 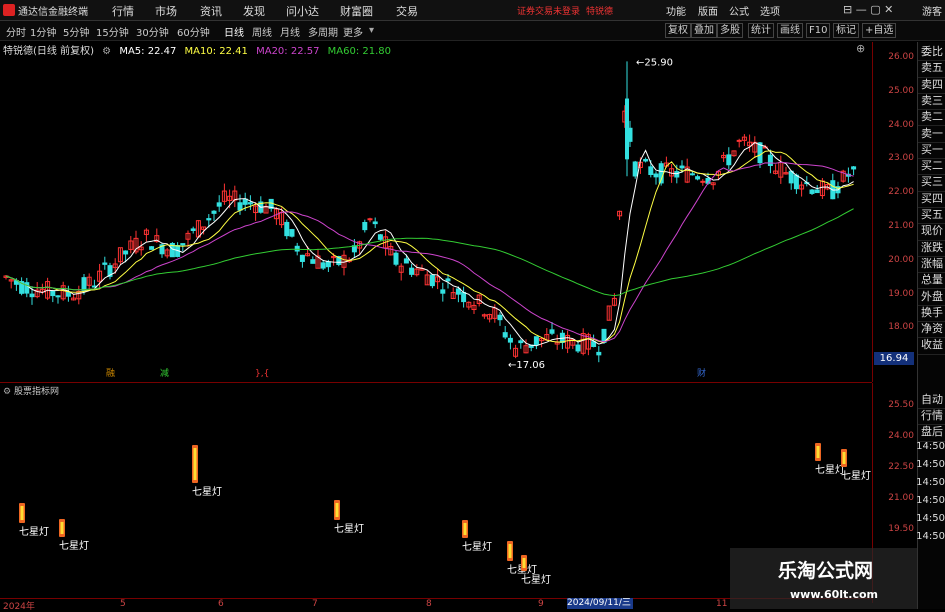 What do you see at coordinates (790, 30) in the screenshot?
I see `btn-huaxian: 画线` at bounding box center [790, 30].